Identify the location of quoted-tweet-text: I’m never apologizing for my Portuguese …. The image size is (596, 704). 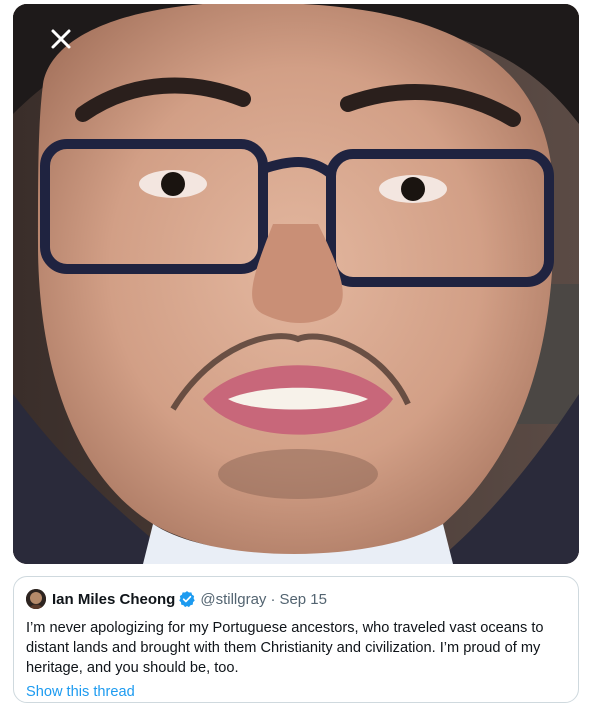
(285, 648).